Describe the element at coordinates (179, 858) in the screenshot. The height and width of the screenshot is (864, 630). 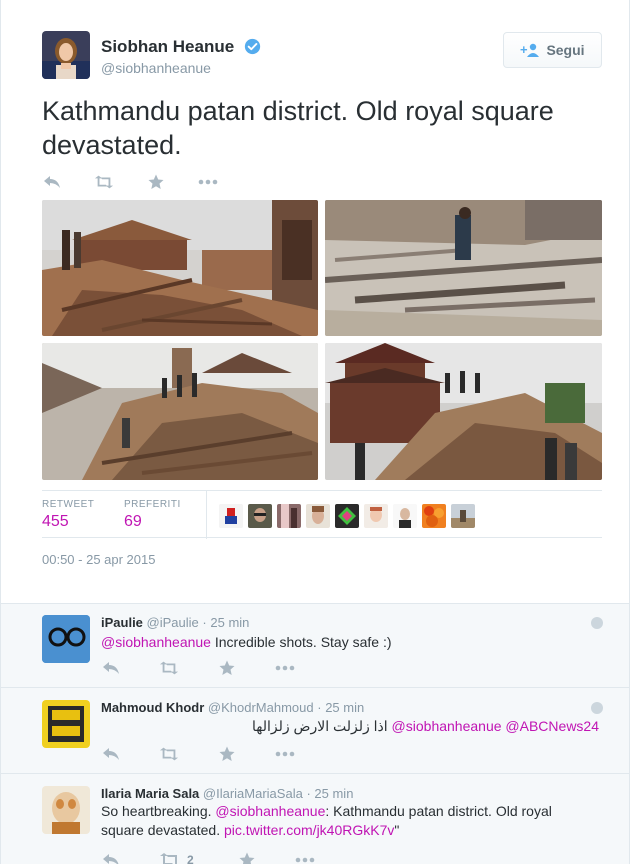
I see `retweet-icon: 2` at that location.